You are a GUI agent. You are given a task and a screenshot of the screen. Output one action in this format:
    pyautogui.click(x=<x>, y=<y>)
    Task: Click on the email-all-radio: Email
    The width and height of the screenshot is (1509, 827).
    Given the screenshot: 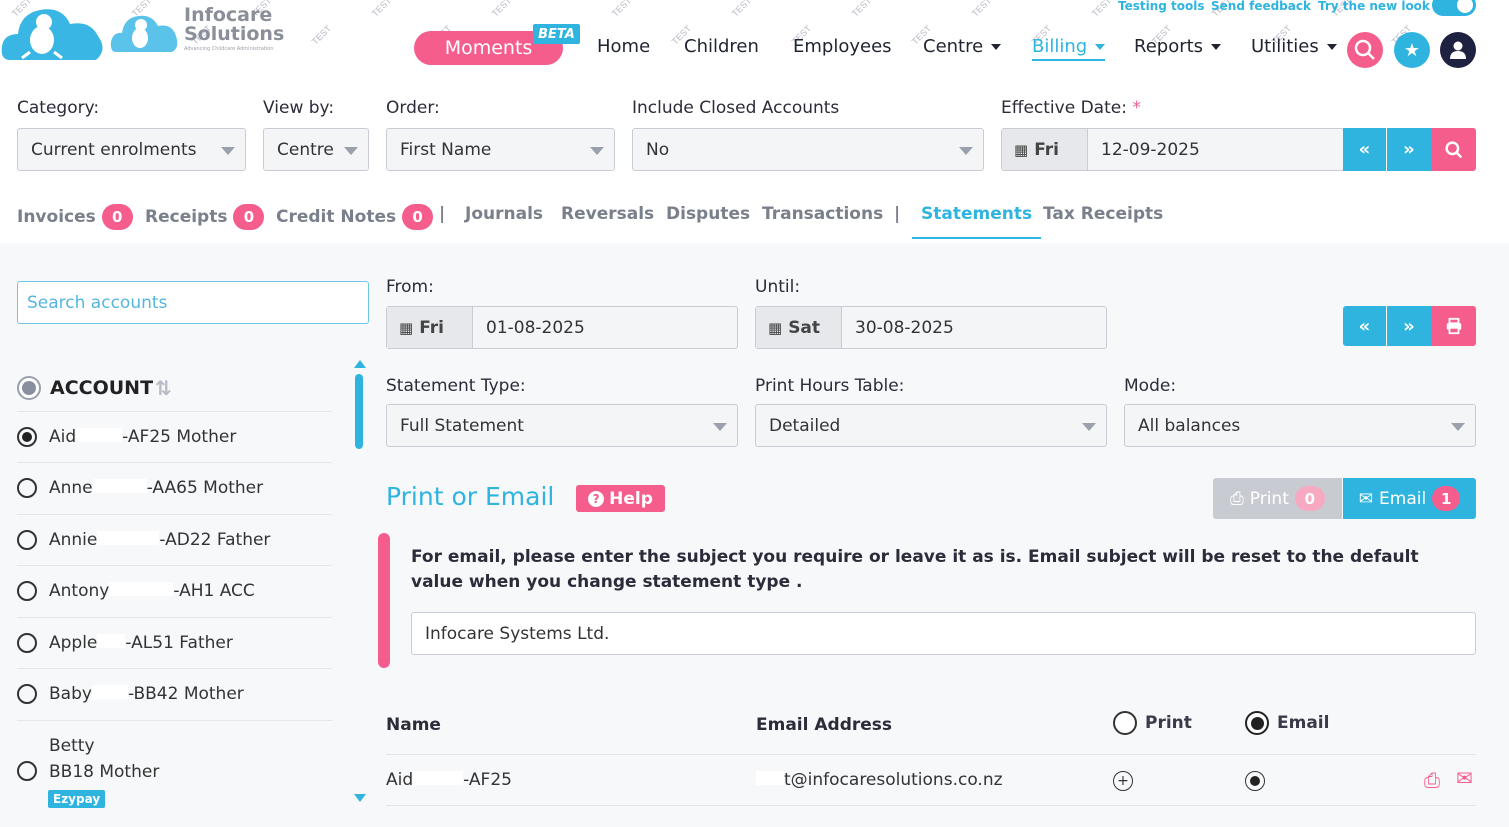 What is the action you would take?
    pyautogui.click(x=1287, y=723)
    